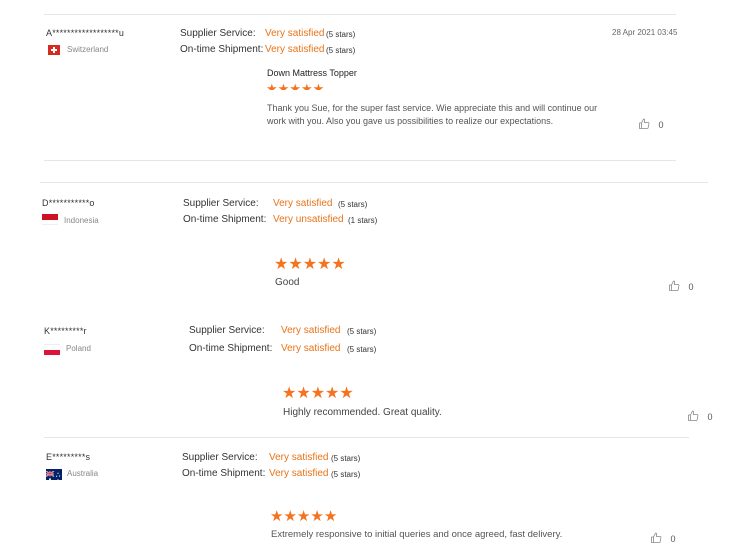 Image resolution: width=750 pixels, height=555 pixels. Describe the element at coordinates (312, 73) in the screenshot. I see `product-name: Down Mattress Topper` at that location.